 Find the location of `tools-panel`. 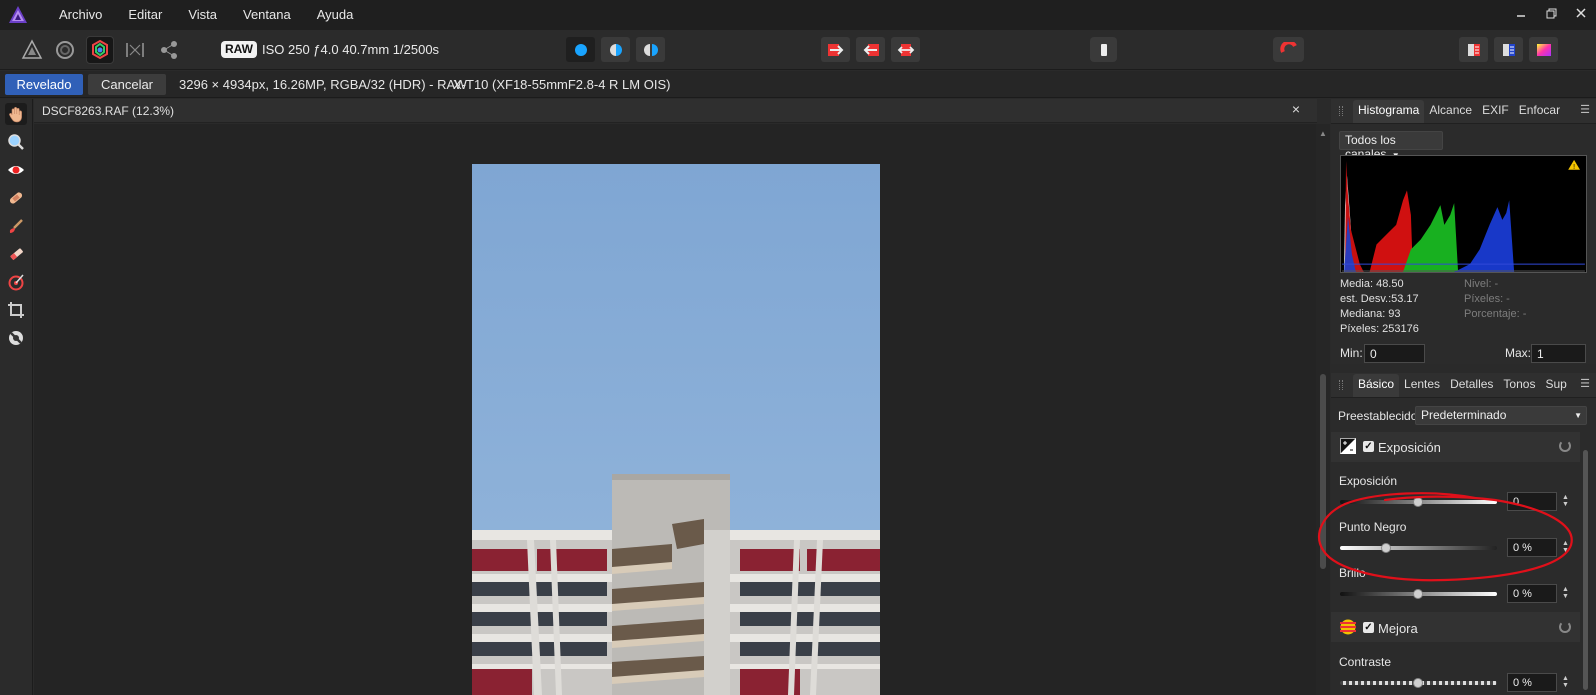

tools-panel is located at coordinates (16, 397).